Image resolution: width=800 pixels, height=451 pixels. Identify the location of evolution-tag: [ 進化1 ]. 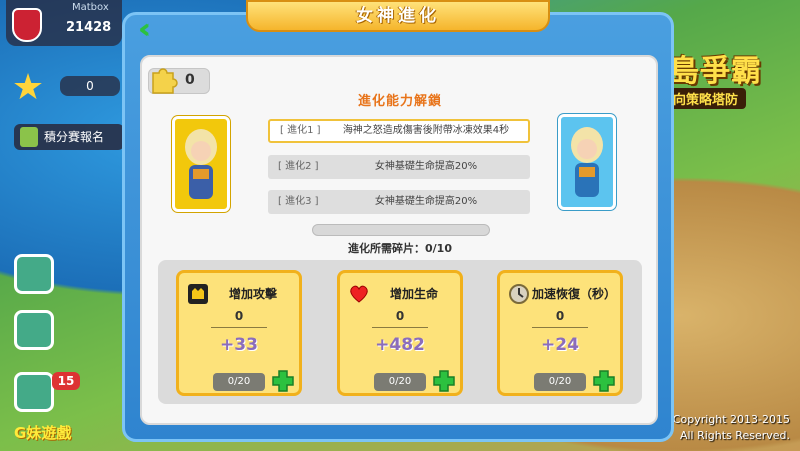
(300, 130).